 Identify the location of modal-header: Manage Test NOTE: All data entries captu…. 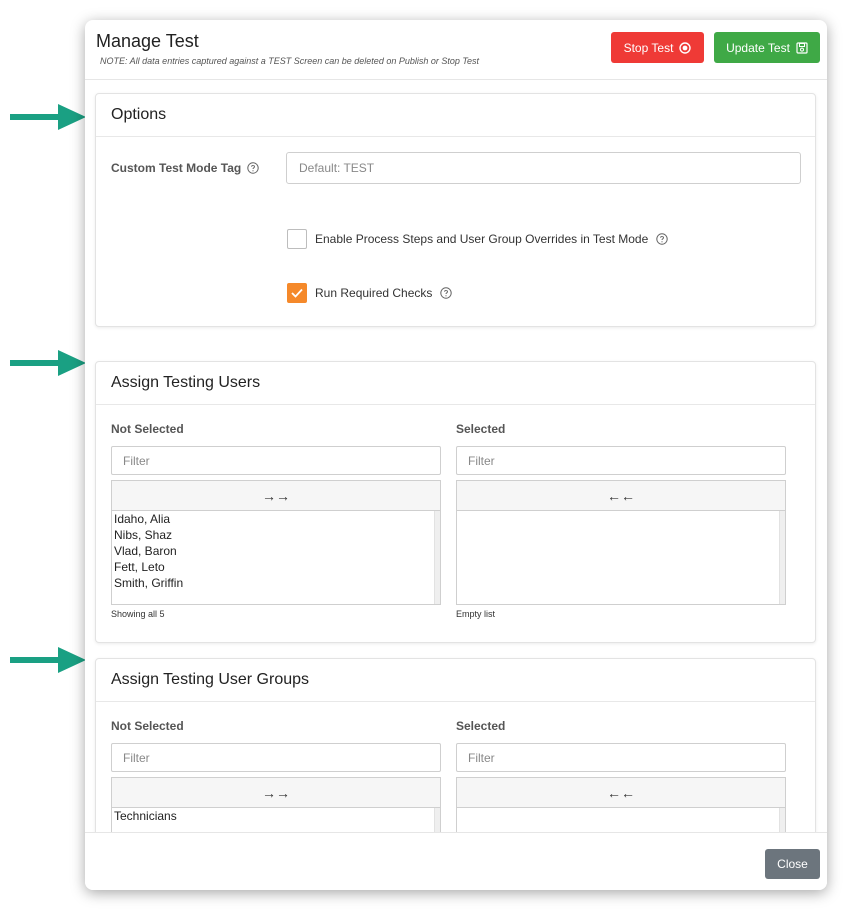
(456, 50).